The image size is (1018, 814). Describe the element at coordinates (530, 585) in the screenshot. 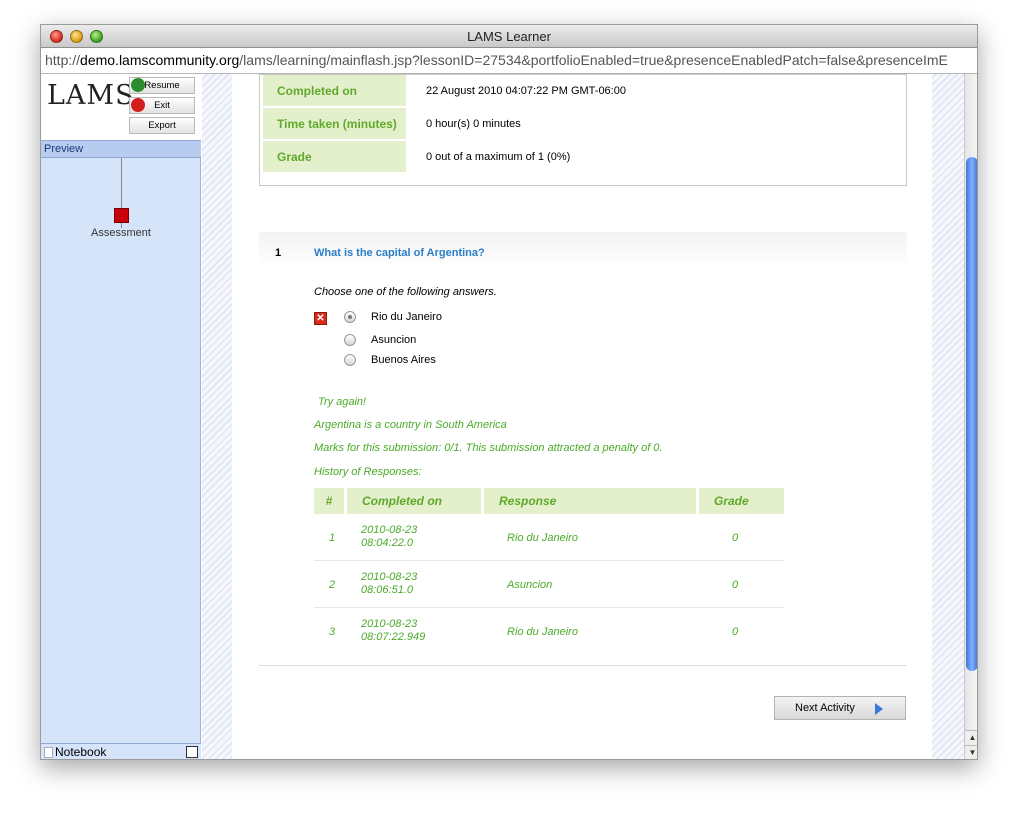

I see `row-response: Asuncion` at that location.